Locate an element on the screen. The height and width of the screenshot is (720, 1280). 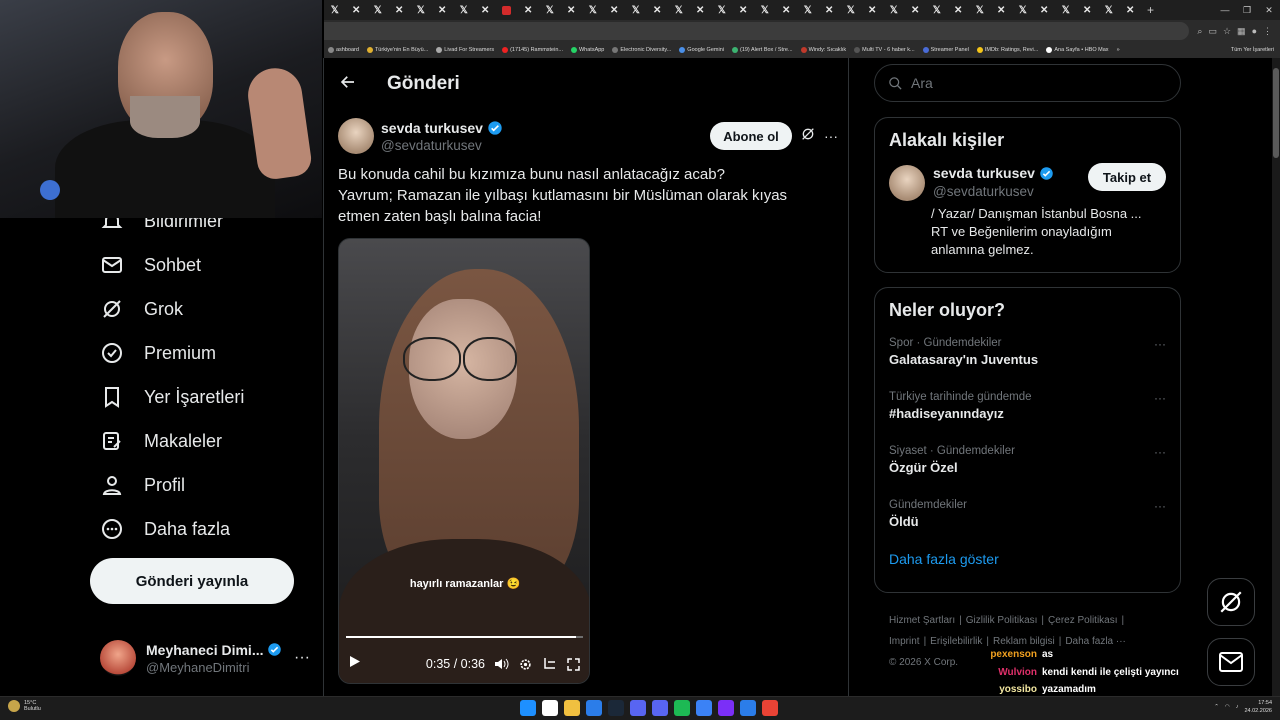
weather-widget: 15°C Bulutlu is located at coordinates (24, 706).